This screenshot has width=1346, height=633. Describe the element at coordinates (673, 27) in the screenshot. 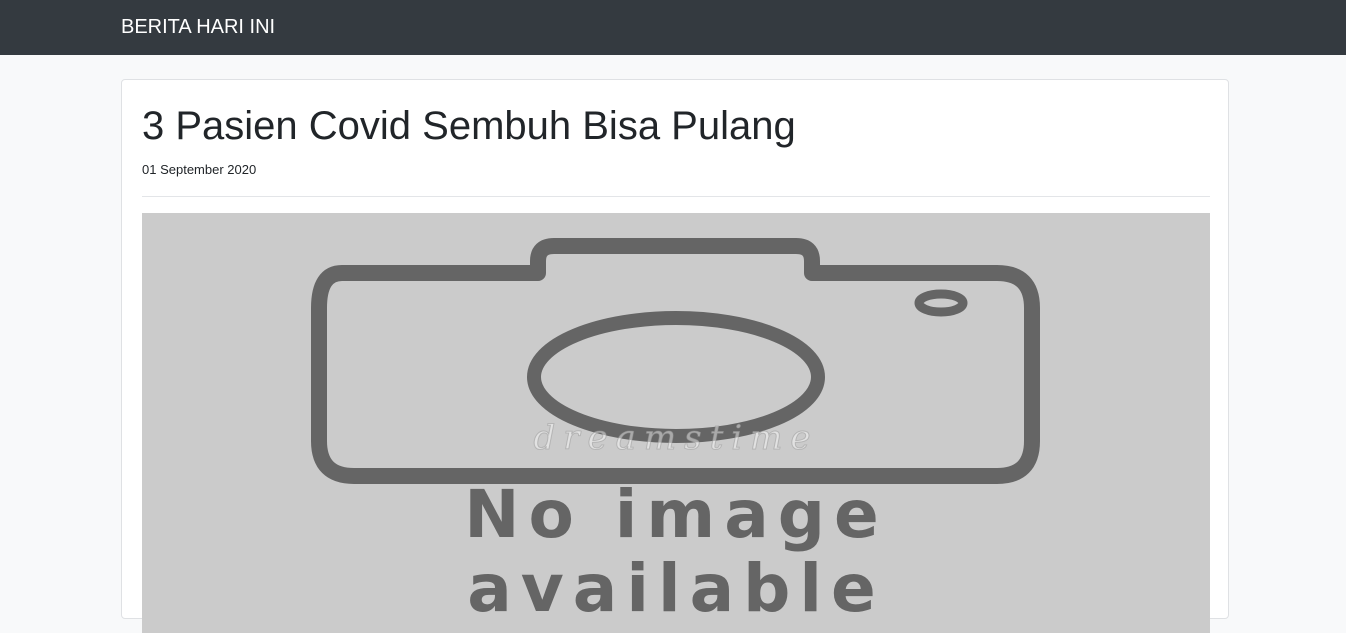

I see `top-navbar: BERITA HARI INI` at that location.